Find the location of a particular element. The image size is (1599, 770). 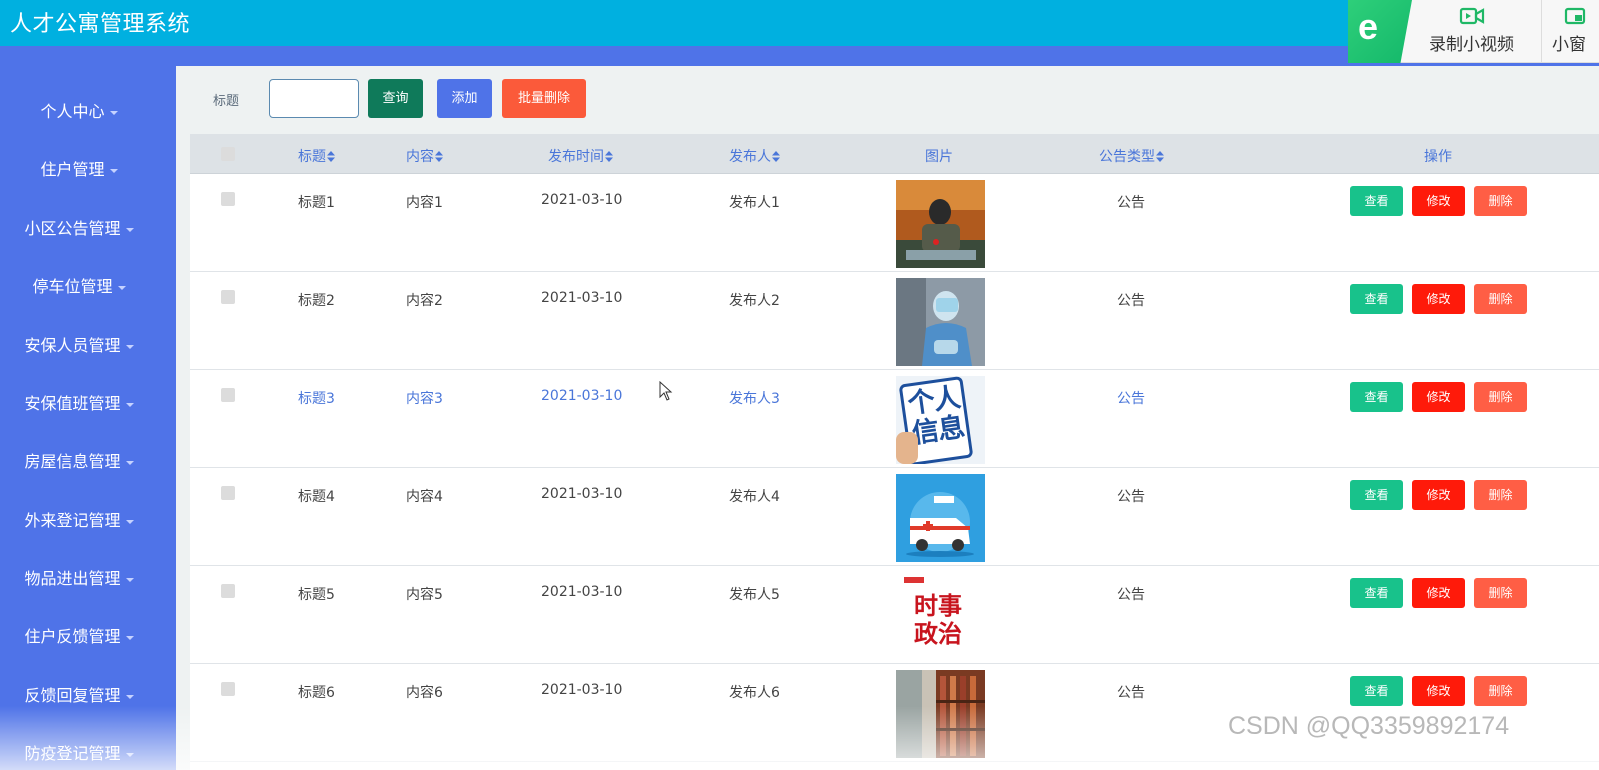

cell-content: 内容1 is located at coordinates (424, 203).